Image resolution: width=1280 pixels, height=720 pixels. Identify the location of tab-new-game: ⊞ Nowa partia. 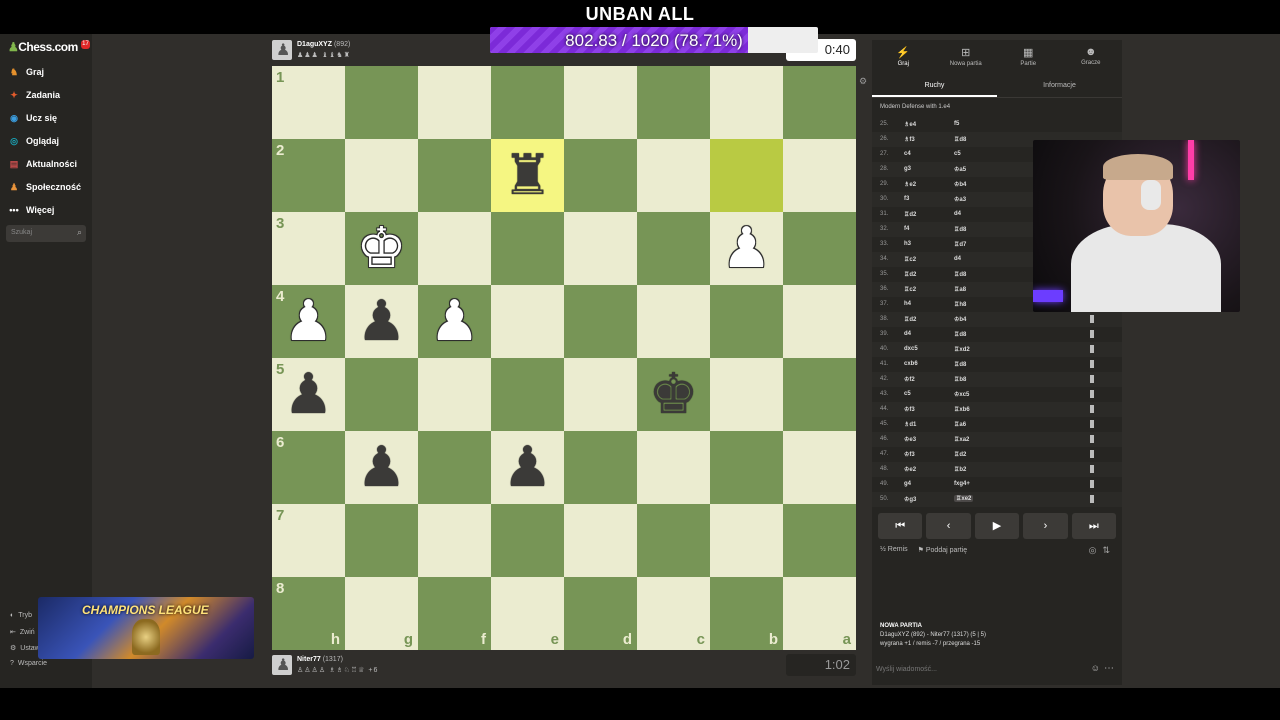
(966, 57).